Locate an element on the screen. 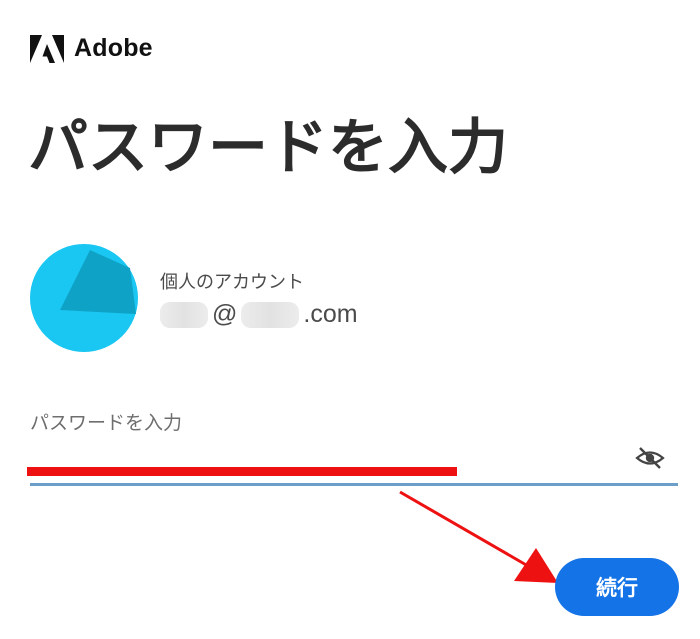 The image size is (700, 639). email-domain-redacted is located at coordinates (270, 314).